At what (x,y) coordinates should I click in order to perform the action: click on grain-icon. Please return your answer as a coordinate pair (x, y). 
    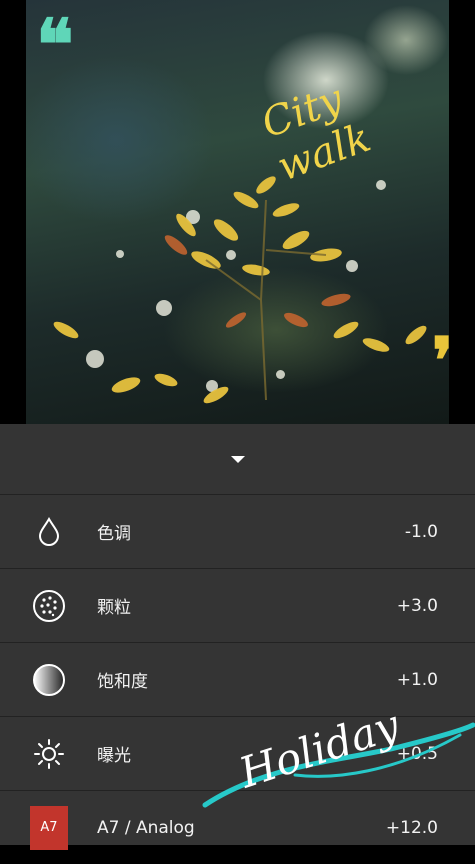
    Looking at the image, I should click on (49, 606).